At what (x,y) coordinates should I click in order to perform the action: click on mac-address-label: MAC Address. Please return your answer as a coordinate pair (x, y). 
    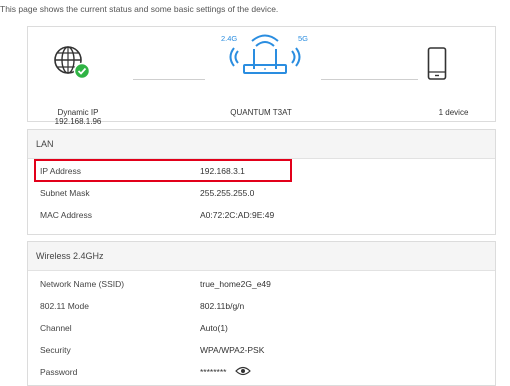
    Looking at the image, I should click on (66, 215).